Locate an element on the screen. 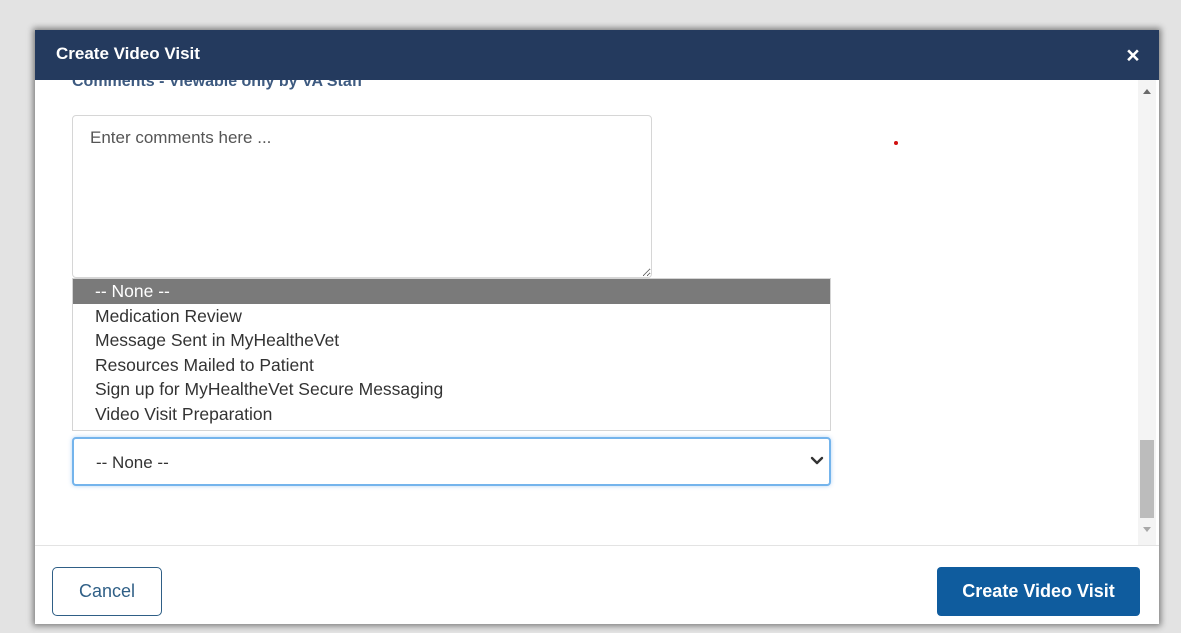 This screenshot has width=1181, height=633. template-select: -- None -- is located at coordinates (451, 461).